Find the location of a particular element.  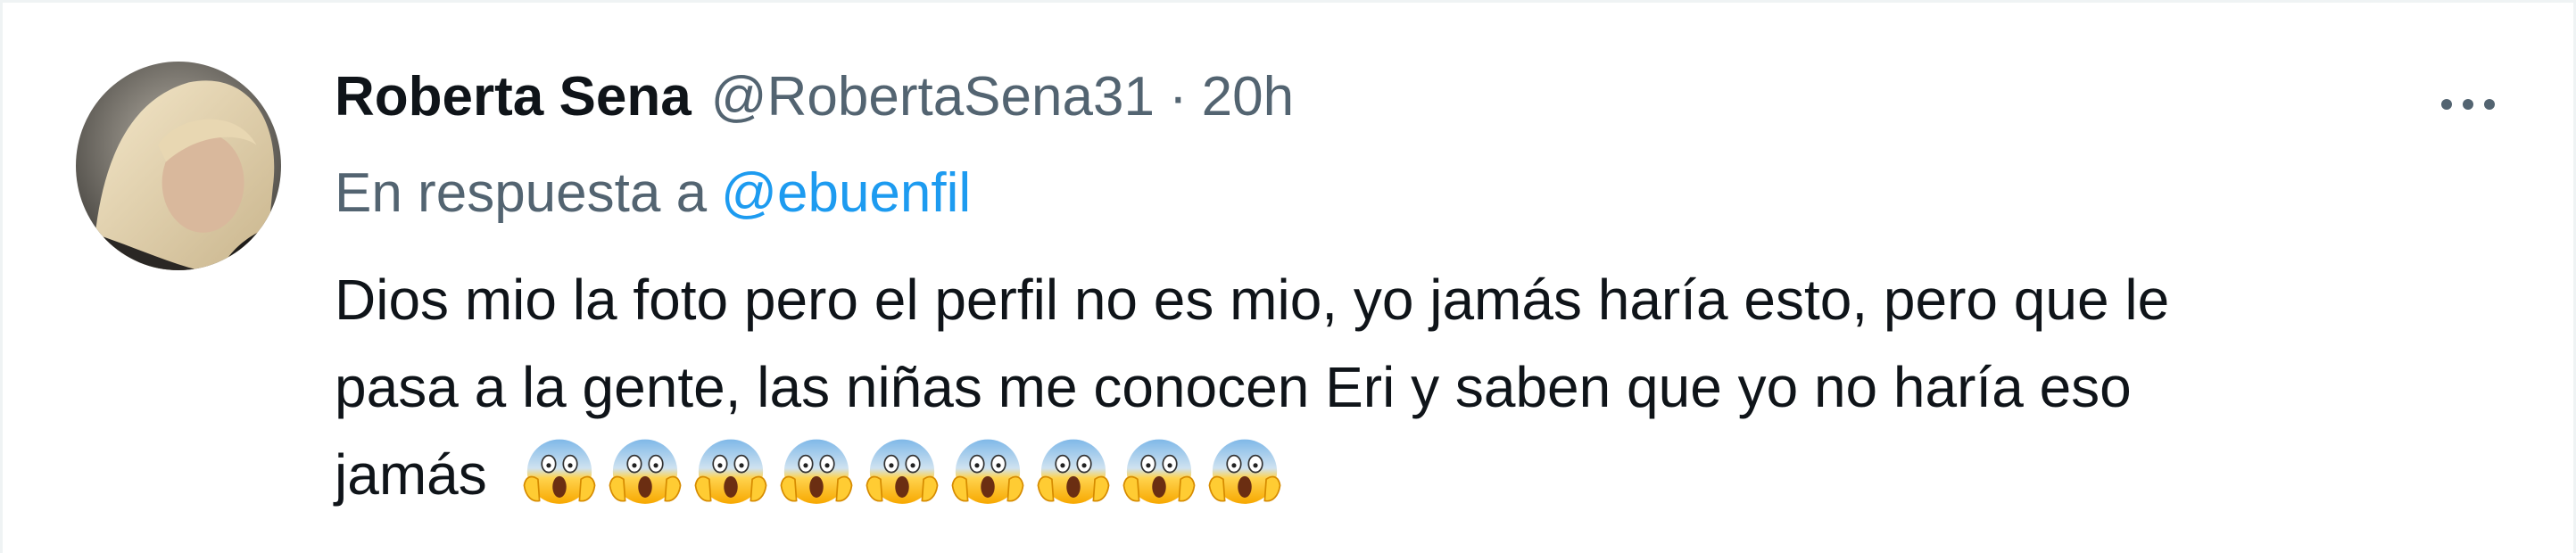

tweet-header: Roberta Sena @RobertaSena31 · 20h is located at coordinates (1427, 105).